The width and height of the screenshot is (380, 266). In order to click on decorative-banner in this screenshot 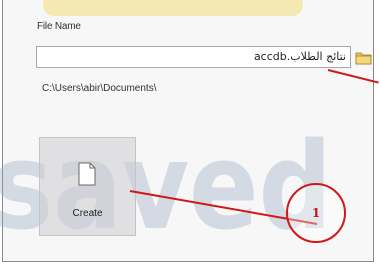, I will do `click(173, 8)`.